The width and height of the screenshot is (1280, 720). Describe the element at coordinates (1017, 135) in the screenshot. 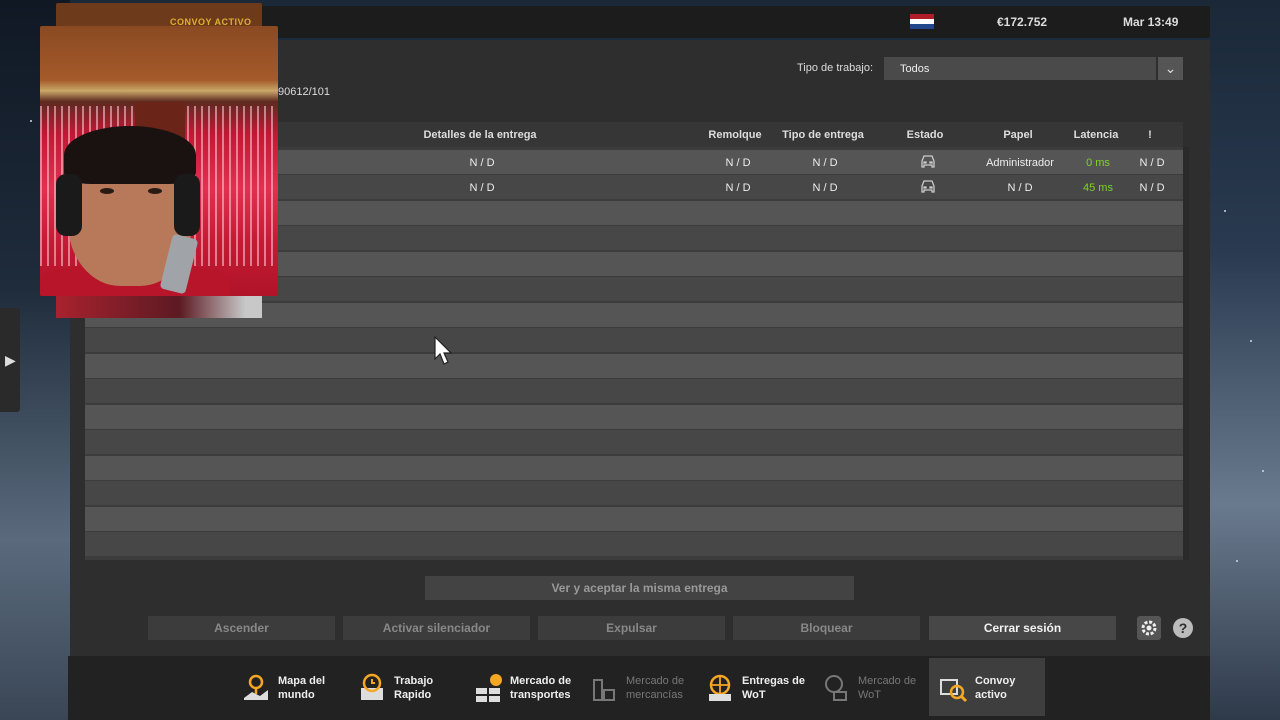

I see `column-header: Papel` at that location.